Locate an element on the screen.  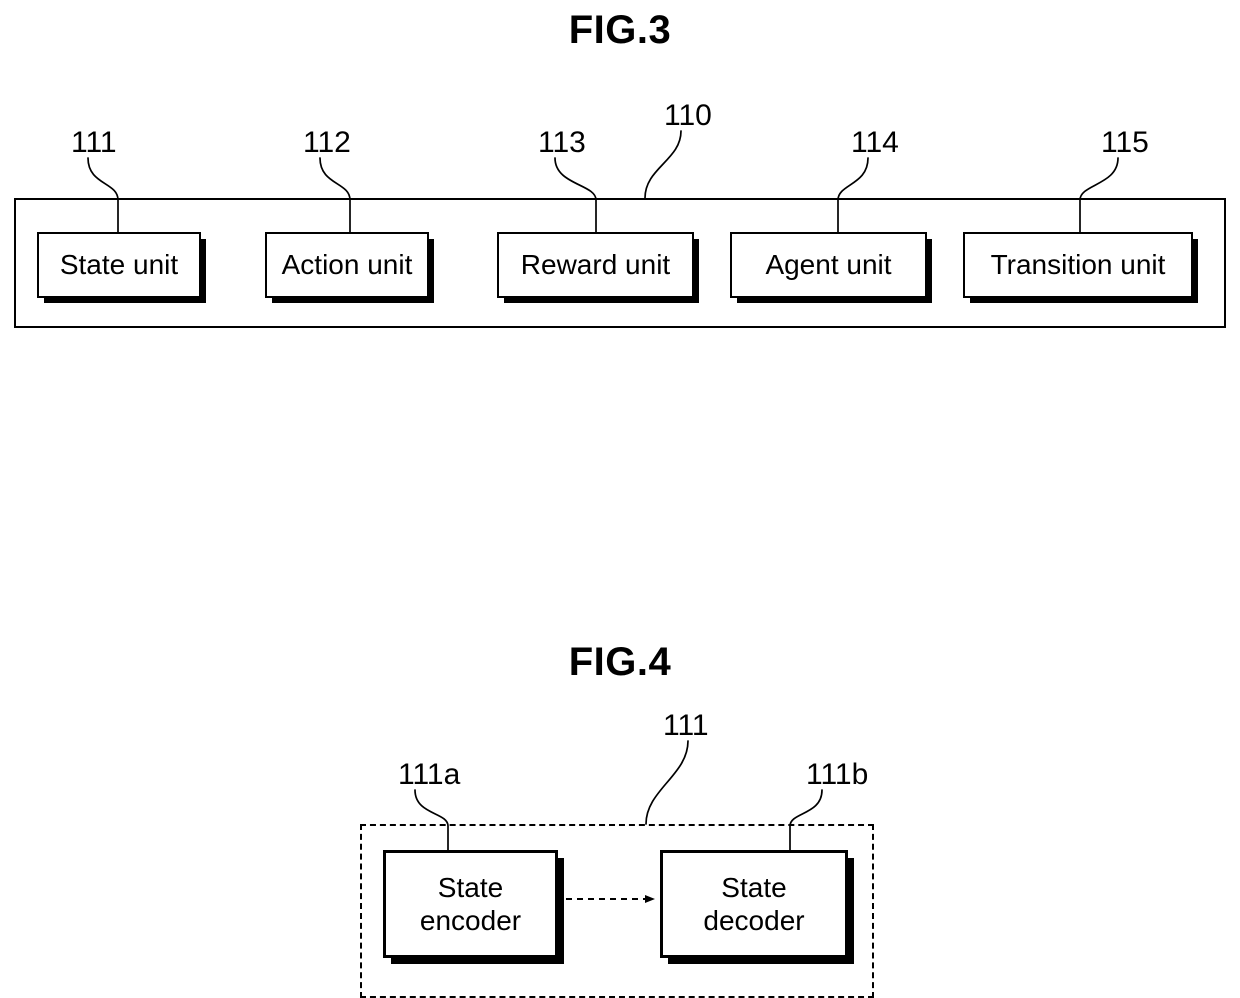
ref-numeral-111: 111 is located at coordinates (94, 142).